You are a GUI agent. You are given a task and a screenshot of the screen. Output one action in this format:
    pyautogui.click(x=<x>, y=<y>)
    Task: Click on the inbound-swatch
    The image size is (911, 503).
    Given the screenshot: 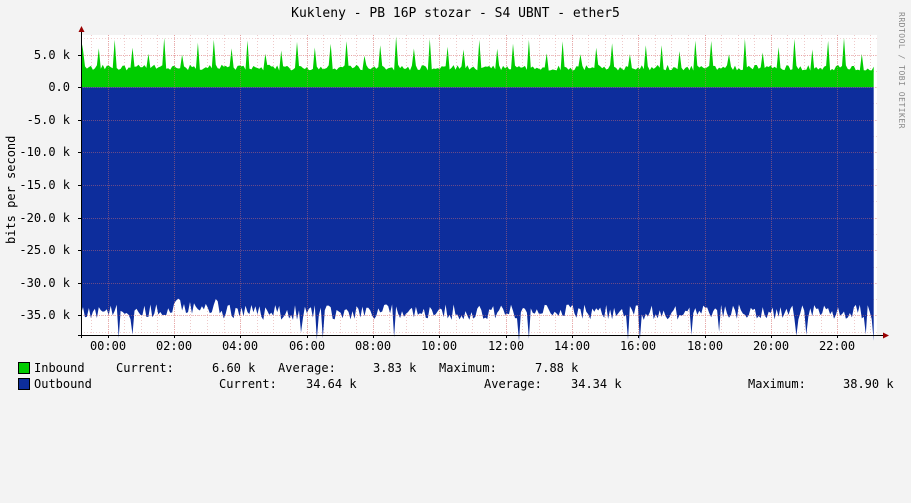 What is the action you would take?
    pyautogui.click(x=24, y=368)
    